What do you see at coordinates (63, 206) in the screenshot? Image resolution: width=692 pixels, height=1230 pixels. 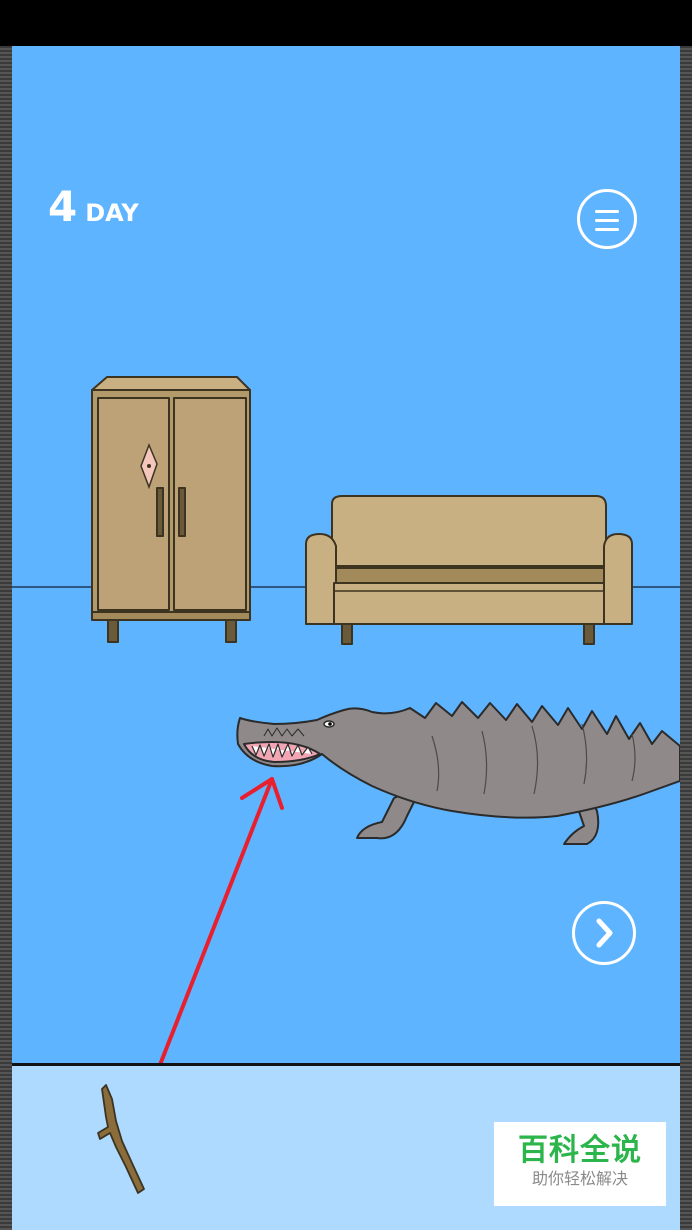 I see `day-number: 4` at bounding box center [63, 206].